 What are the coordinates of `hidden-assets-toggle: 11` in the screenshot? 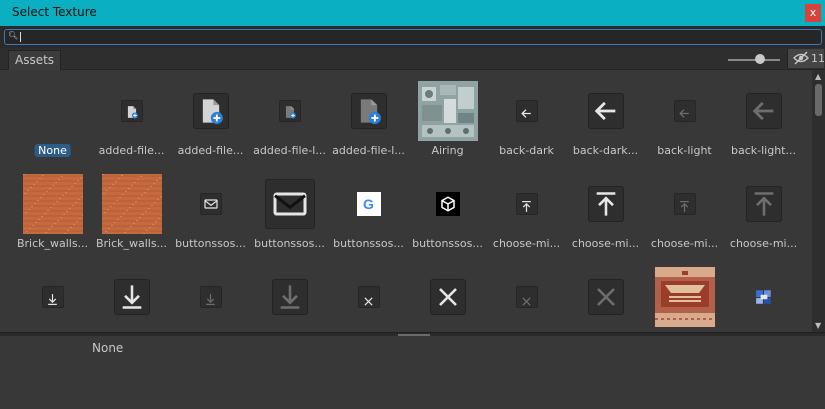 It's located at (806, 58).